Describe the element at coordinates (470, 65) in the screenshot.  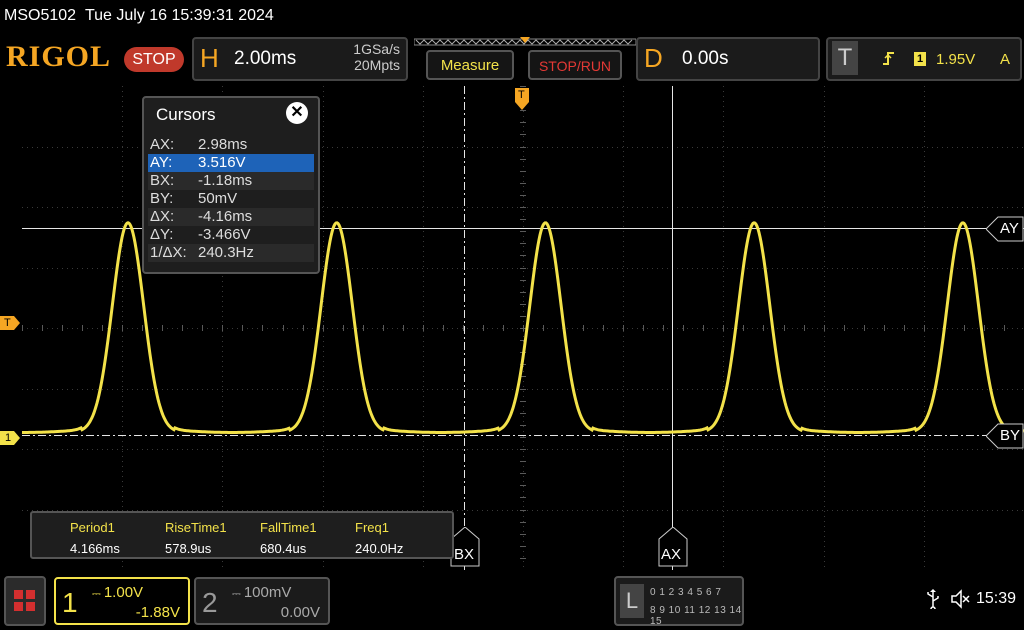
I see `measure-button: Measure` at that location.